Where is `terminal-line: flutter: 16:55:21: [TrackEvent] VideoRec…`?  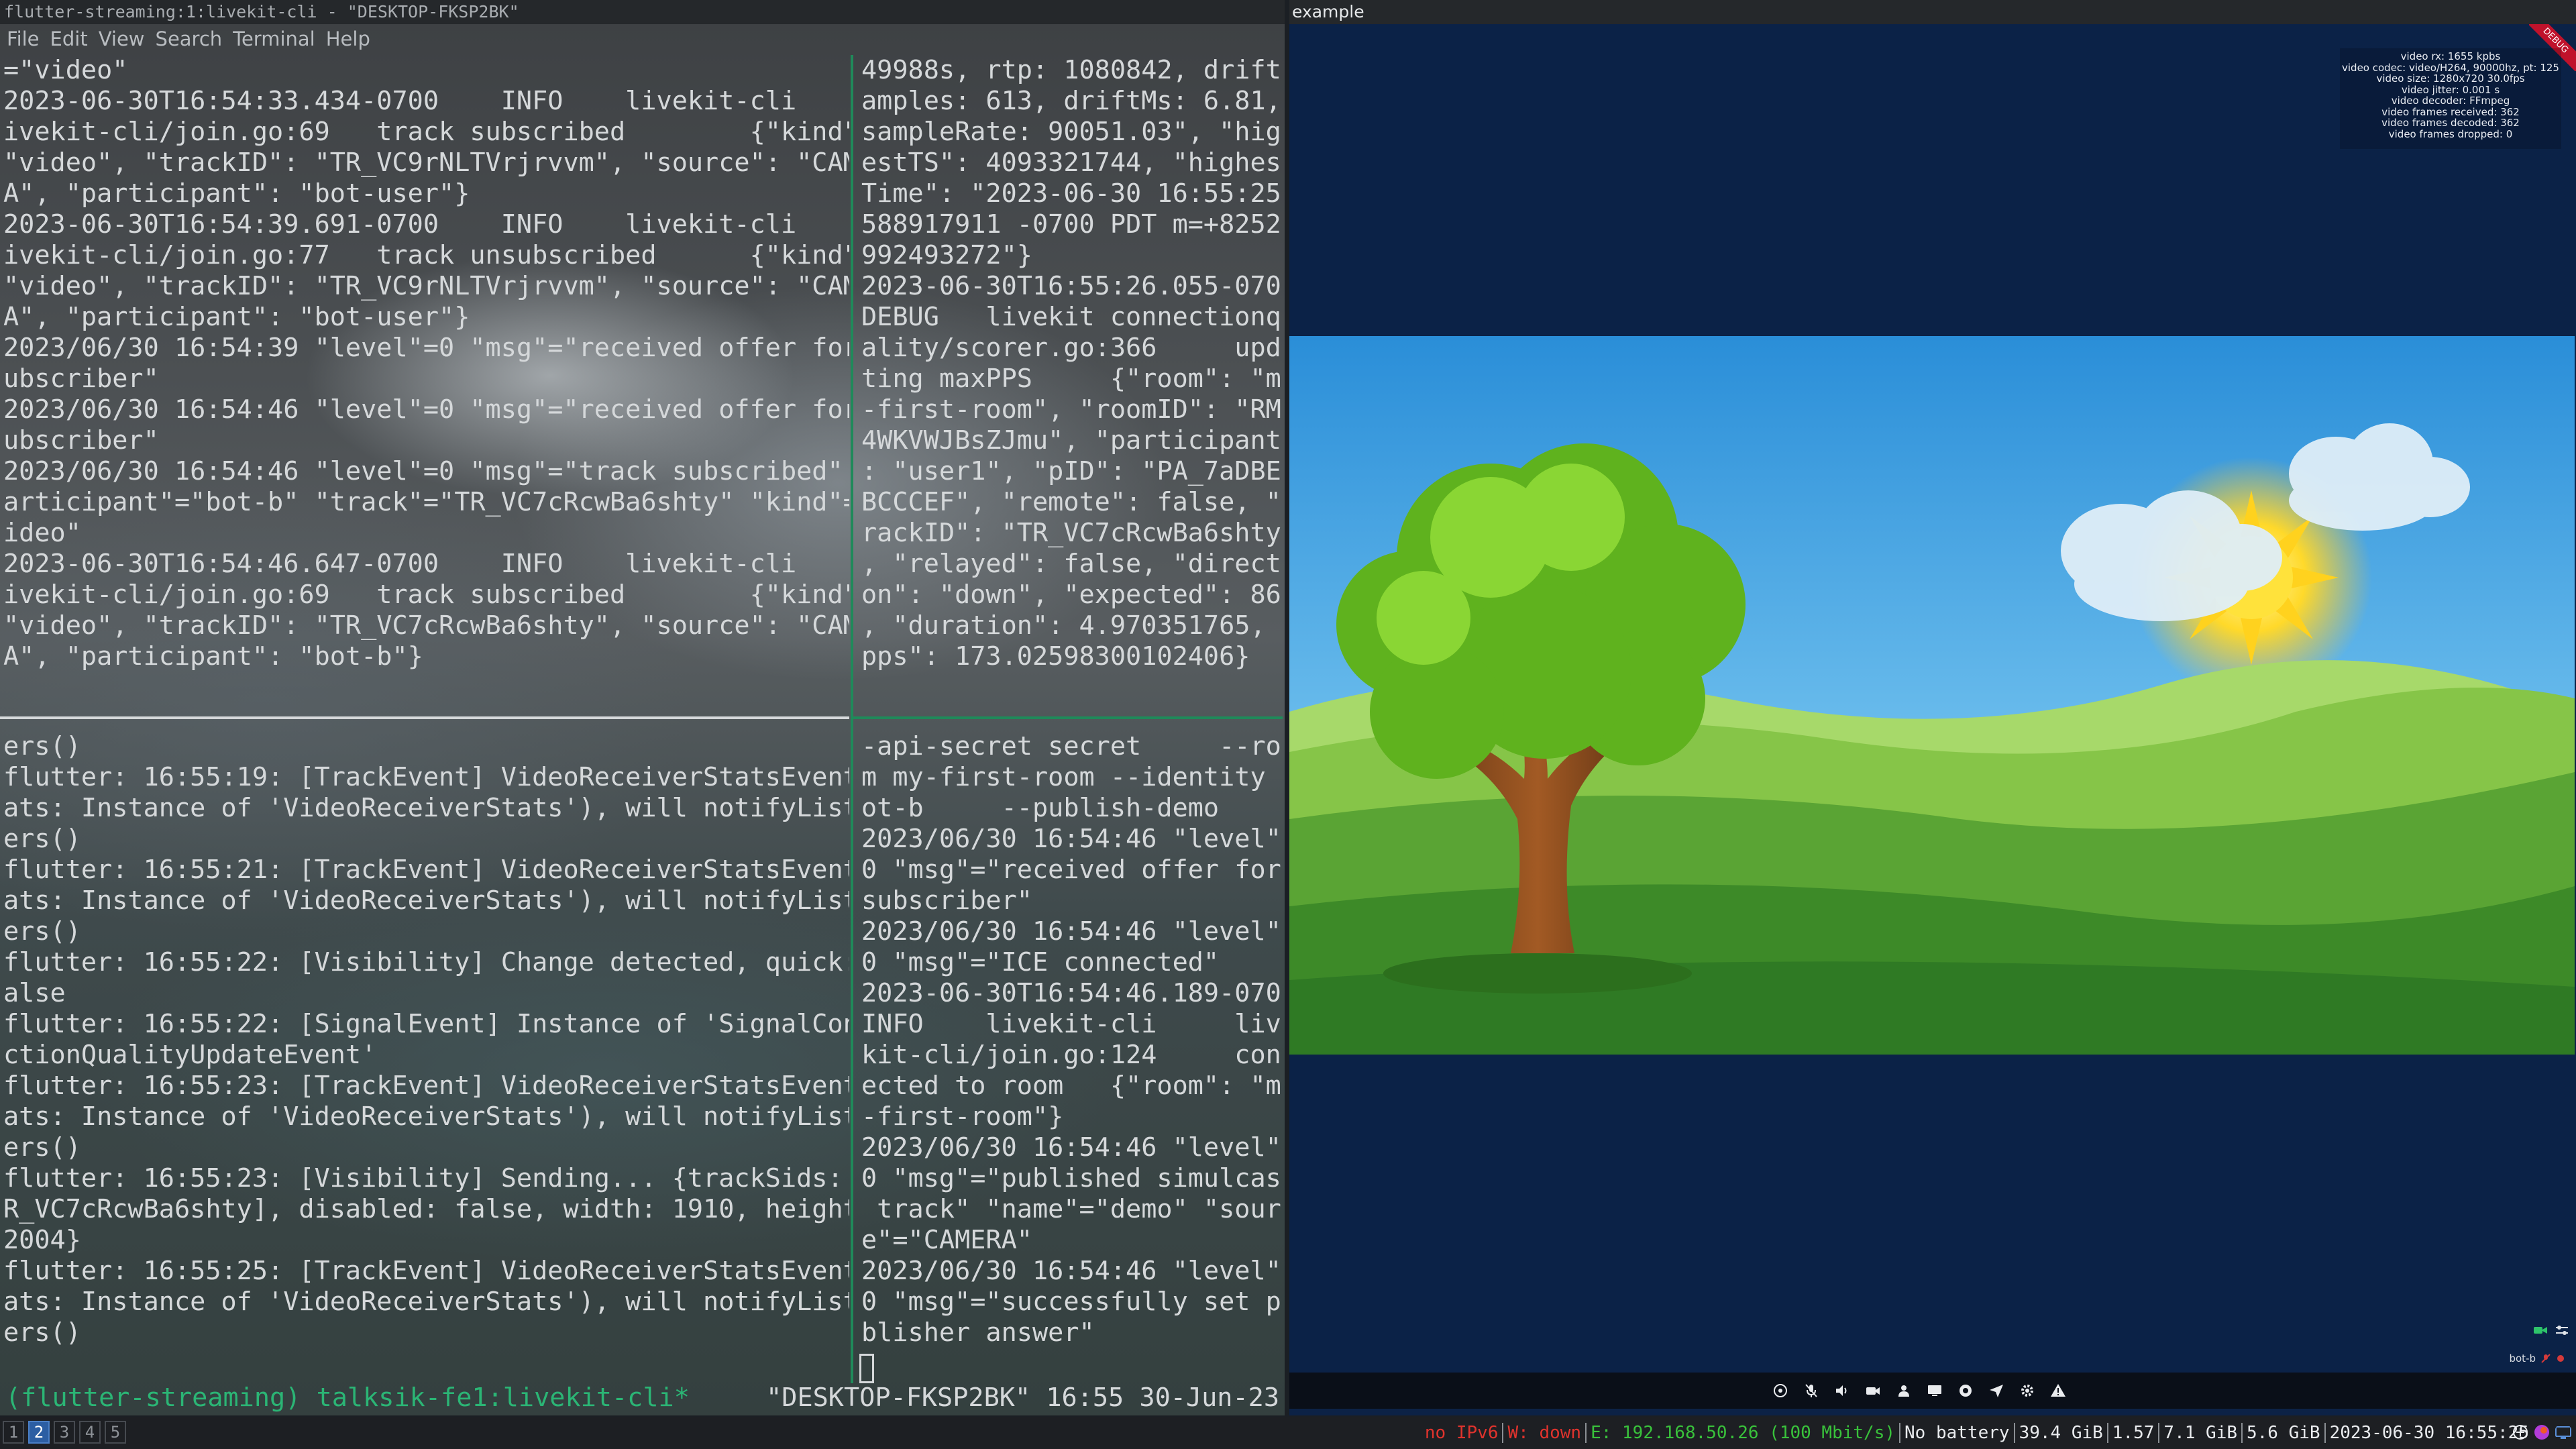
terminal-line: flutter: 16:55:21: [TrackEvent] VideoRec… is located at coordinates (426, 870).